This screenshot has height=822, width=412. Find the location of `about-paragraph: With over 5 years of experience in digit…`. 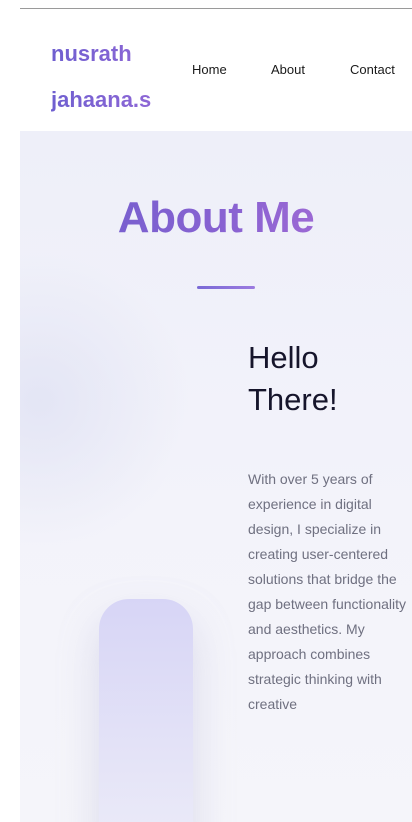

about-paragraph: With over 5 years of experience in digit… is located at coordinates (327, 591).